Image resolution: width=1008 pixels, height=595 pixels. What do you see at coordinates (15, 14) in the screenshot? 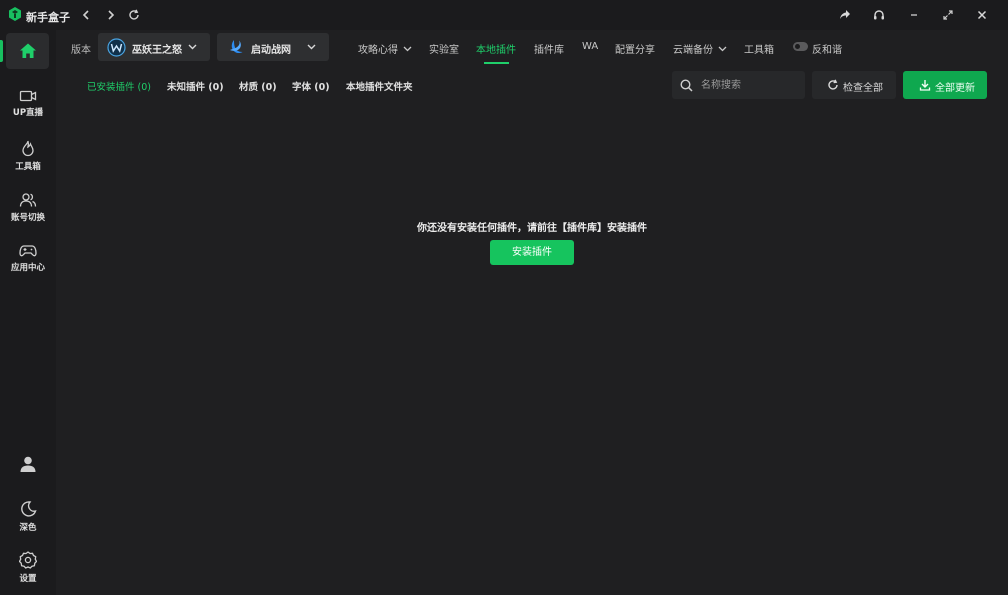
I see `app-logo-icon` at bounding box center [15, 14].